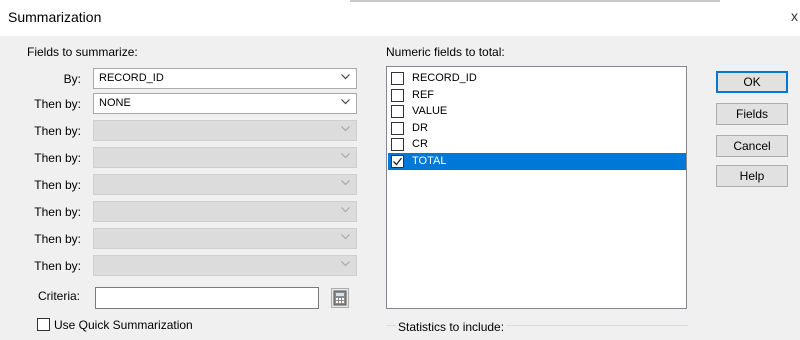 Image resolution: width=800 pixels, height=340 pixels. What do you see at coordinates (207, 298) in the screenshot?
I see `criteria-input` at bounding box center [207, 298].